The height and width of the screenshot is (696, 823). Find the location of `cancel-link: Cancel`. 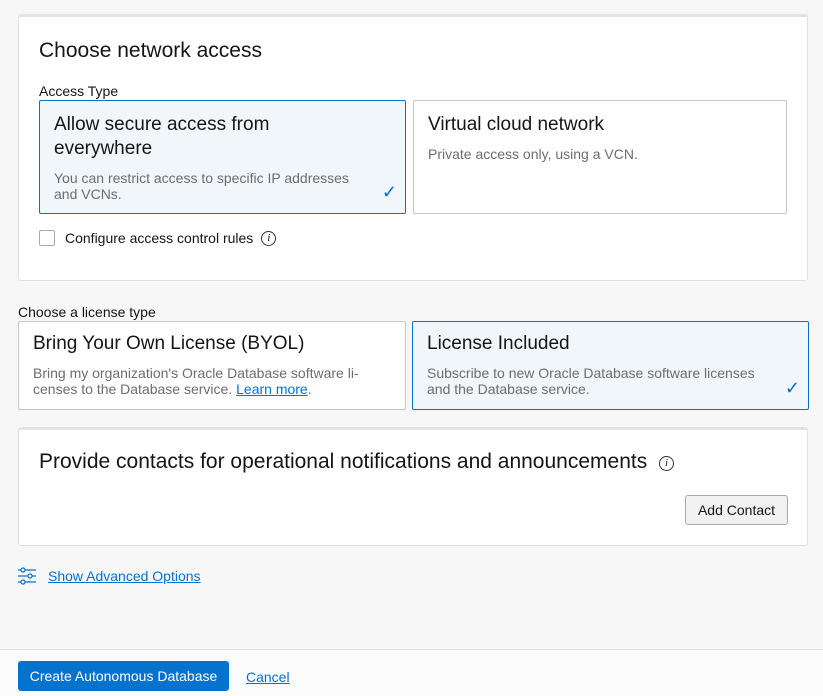

cancel-link: Cancel is located at coordinates (268, 677).